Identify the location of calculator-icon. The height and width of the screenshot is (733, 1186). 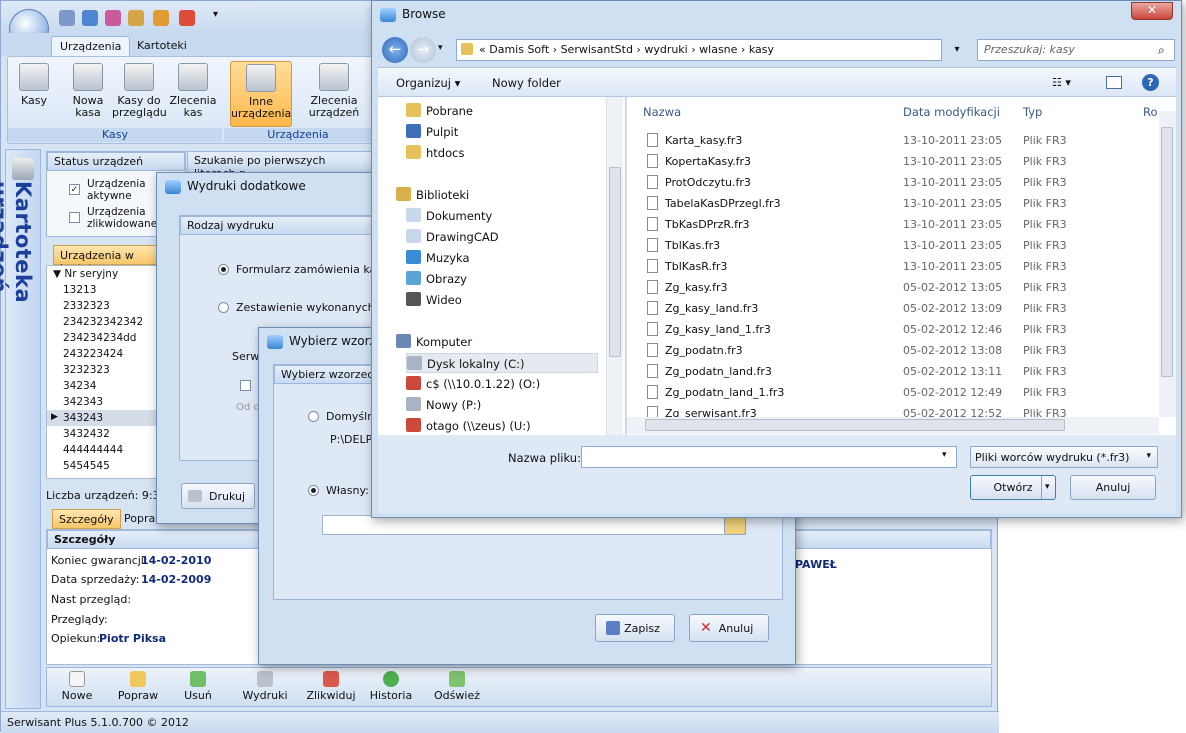
(136, 18).